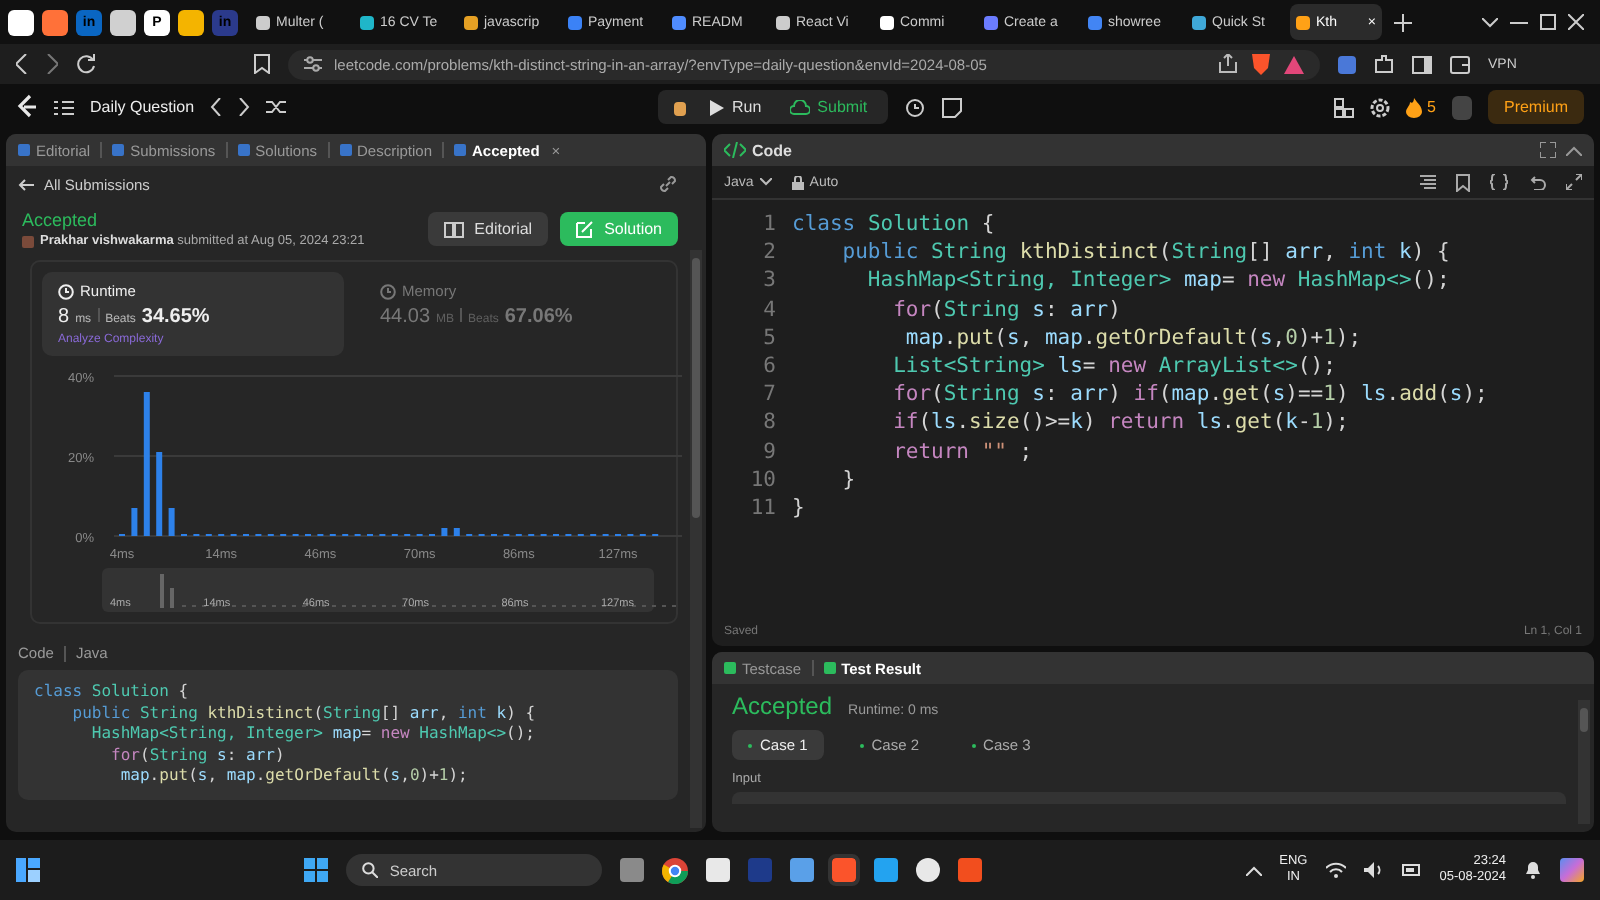  What do you see at coordinates (1228, 64) in the screenshot?
I see `share-icon` at bounding box center [1228, 64].